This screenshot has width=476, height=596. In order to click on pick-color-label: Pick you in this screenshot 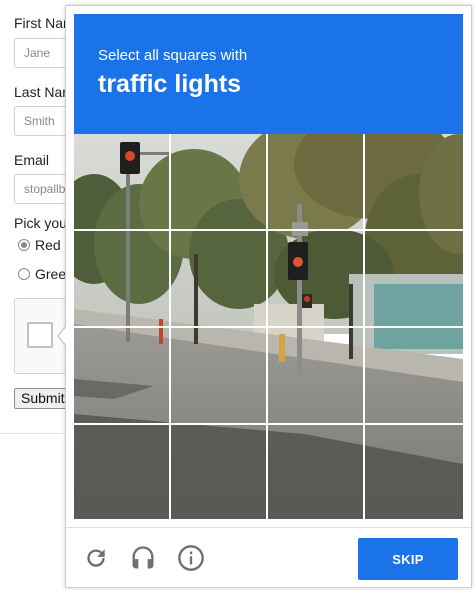, I will do `click(40, 223)`.